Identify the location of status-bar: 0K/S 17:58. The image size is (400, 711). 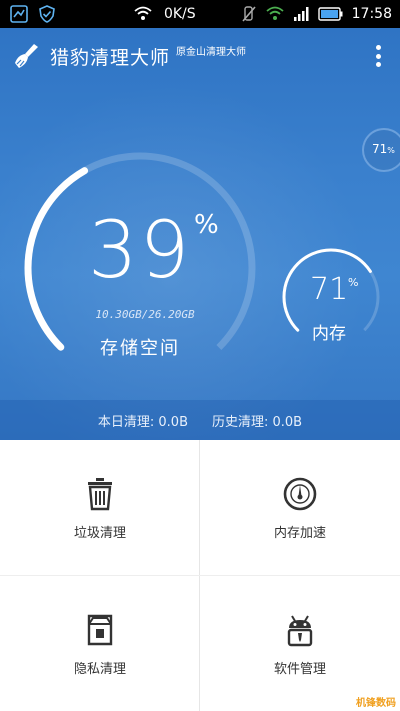
(200, 14).